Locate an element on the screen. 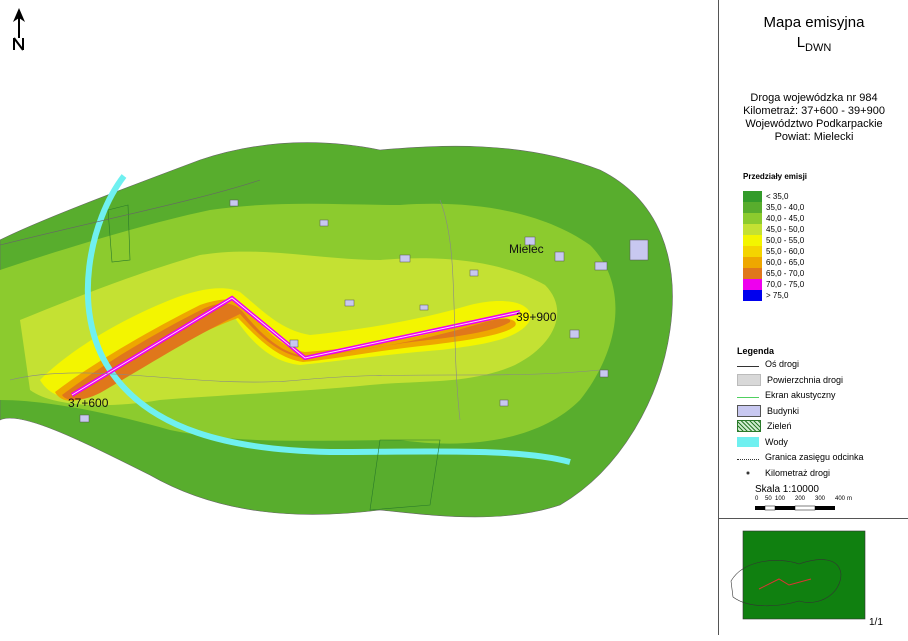 This screenshot has width=908, height=641. legend-row: Oś drogi is located at coordinates (768, 364).